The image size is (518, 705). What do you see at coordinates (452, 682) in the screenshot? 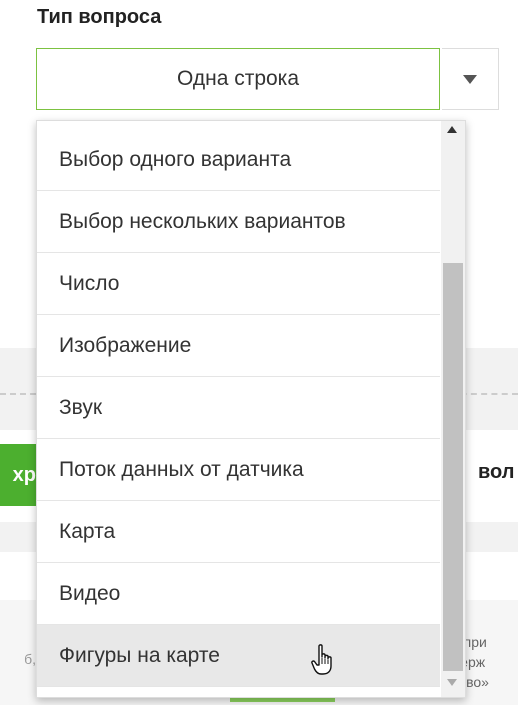
I see `scroll-down-arrow-icon` at bounding box center [452, 682].